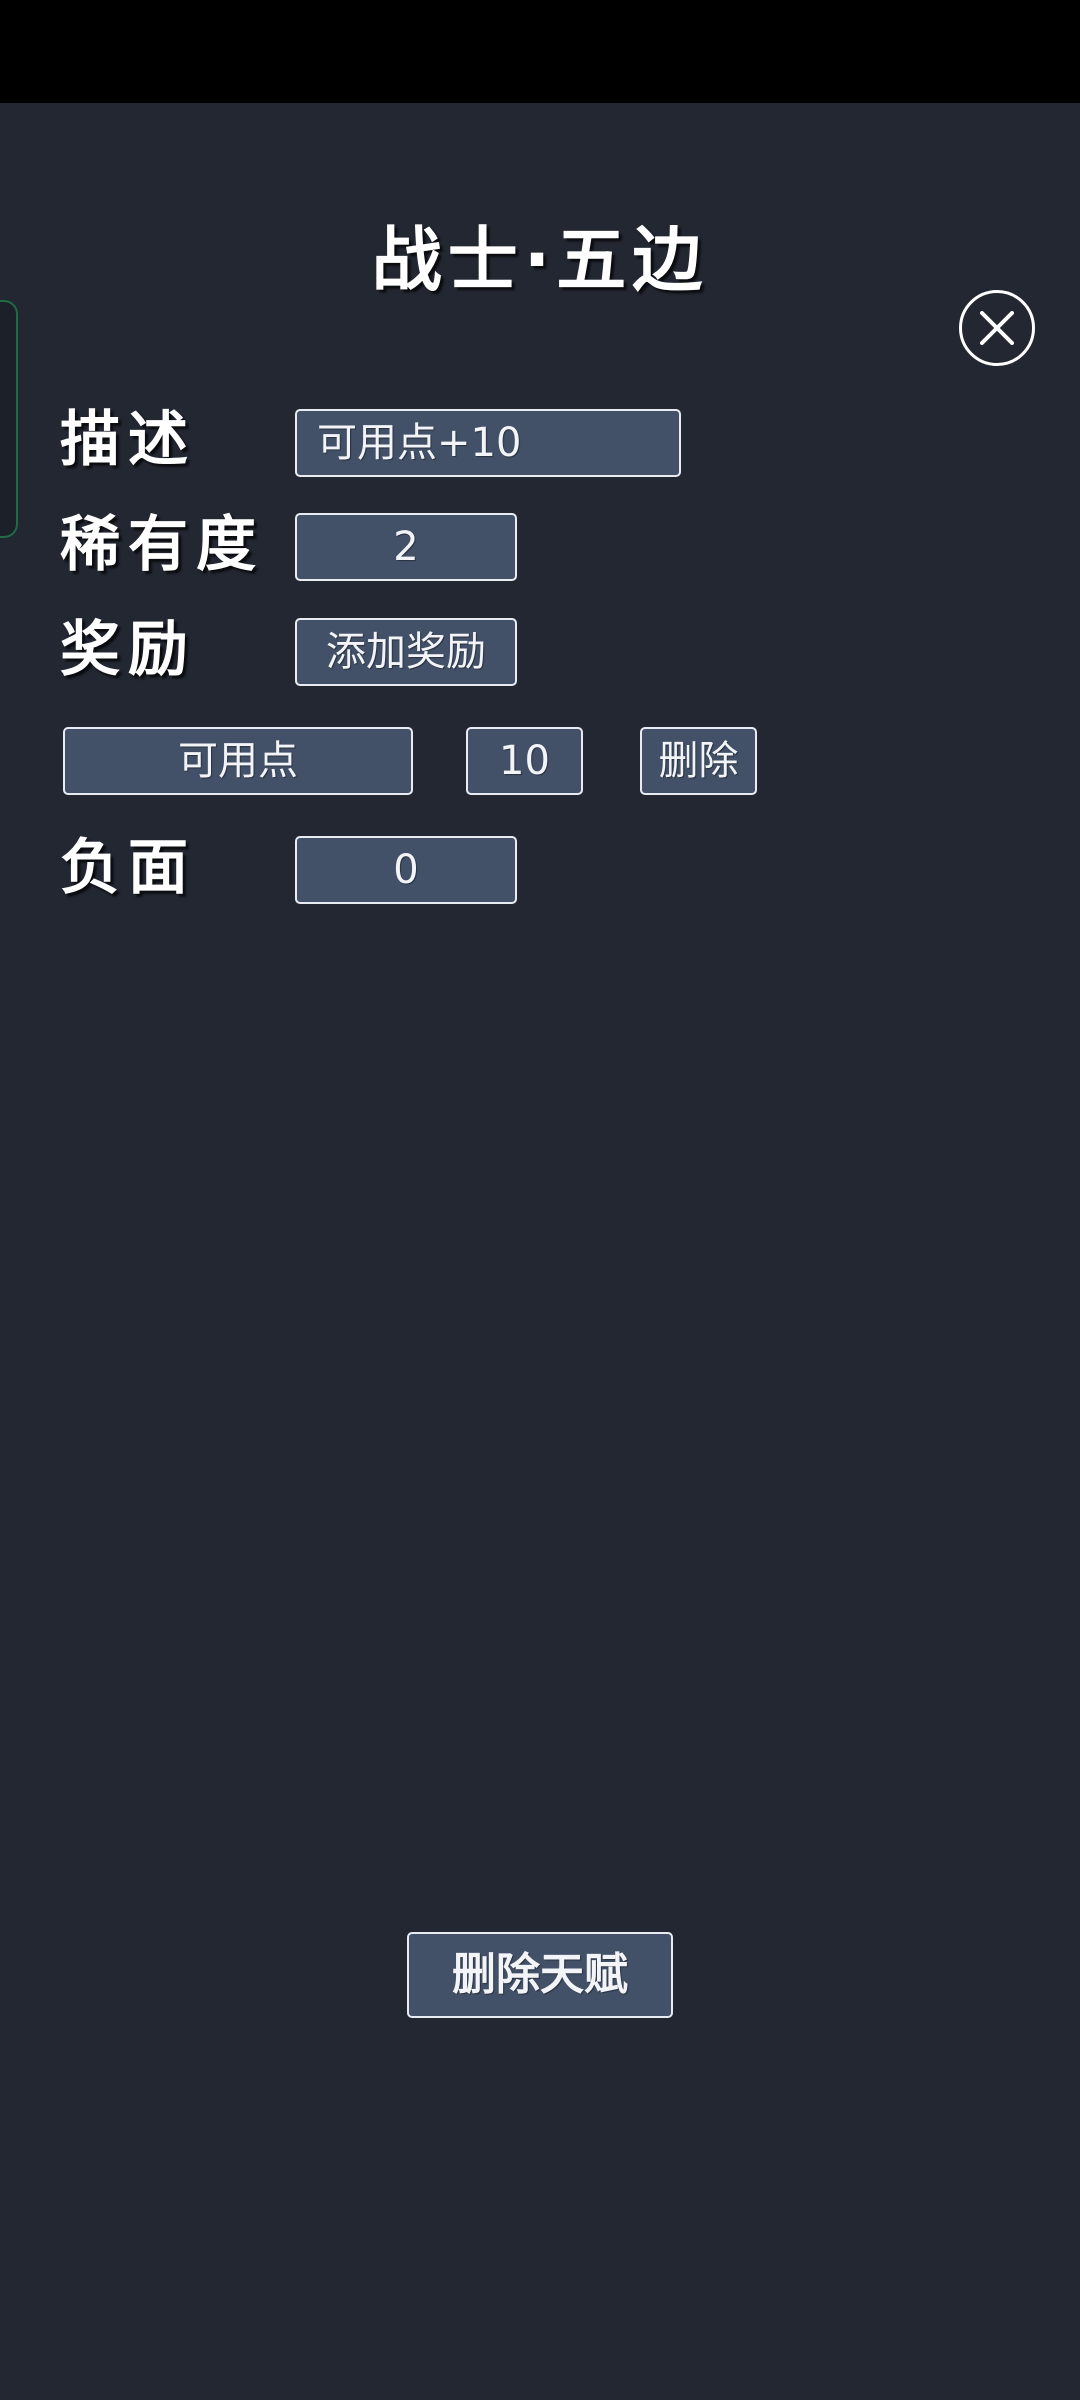 This screenshot has height=2400, width=1080. What do you see at coordinates (540, 260) in the screenshot?
I see `page-title: 战士·五边` at bounding box center [540, 260].